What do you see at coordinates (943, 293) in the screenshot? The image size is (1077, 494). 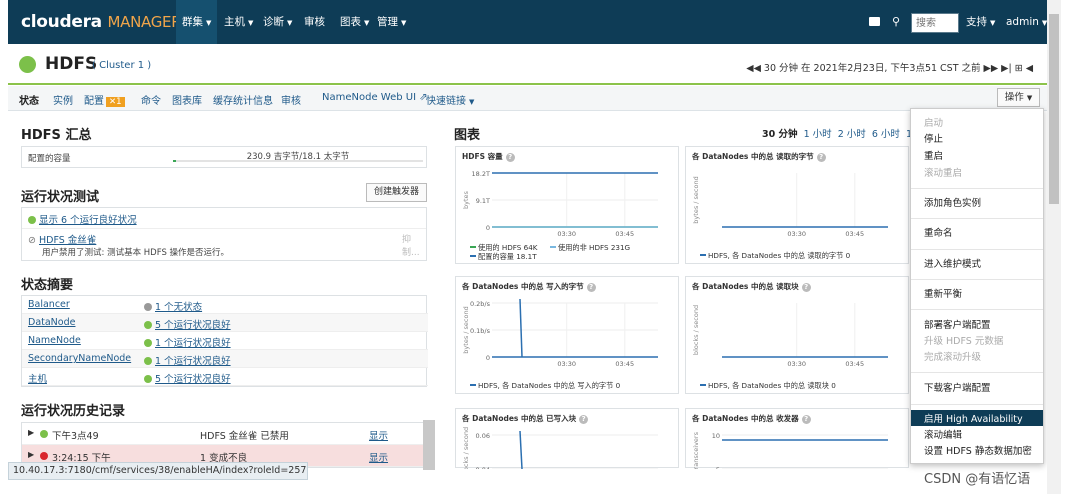 I see `menu-item: 重新平衡` at bounding box center [943, 293].